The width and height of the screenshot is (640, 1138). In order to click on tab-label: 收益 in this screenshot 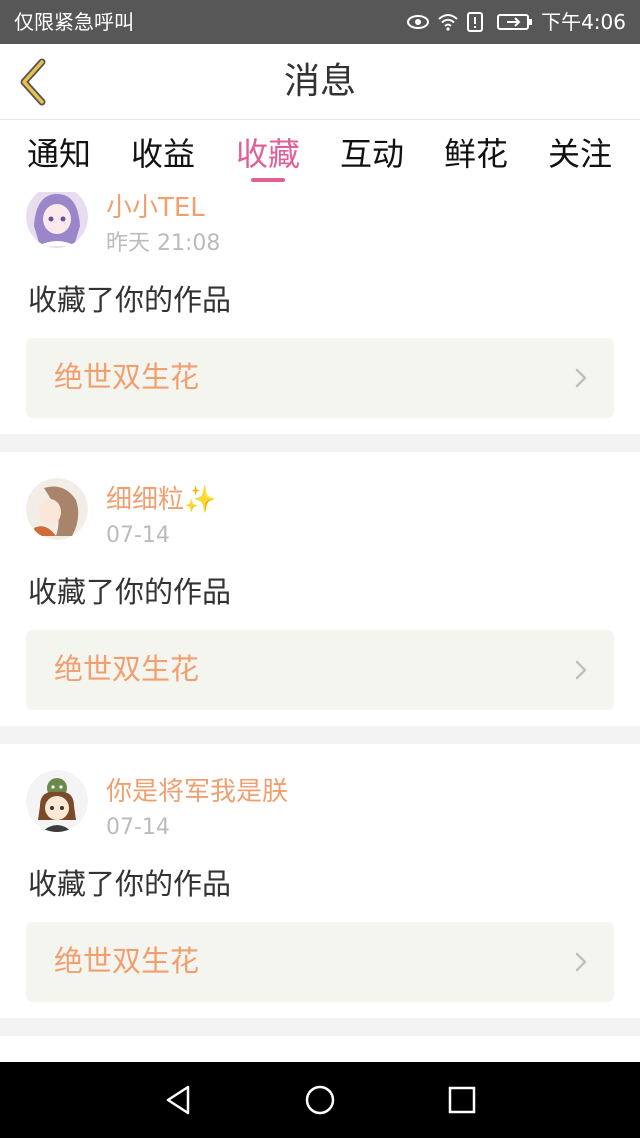, I will do `click(162, 154)`.